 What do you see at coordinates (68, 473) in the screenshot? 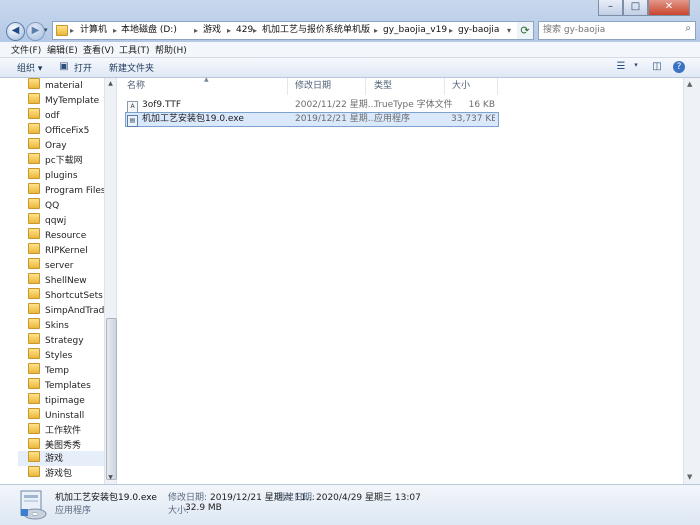
I see `nav-folder-item: 游戏包` at bounding box center [68, 473].